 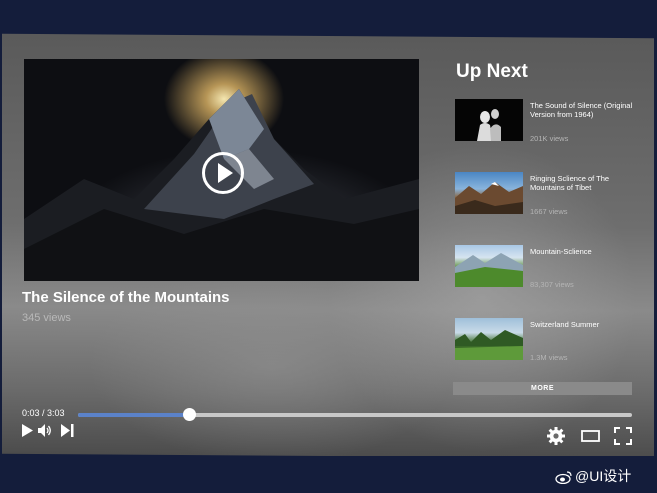 What do you see at coordinates (328, 18) in the screenshot?
I see `top-frame` at bounding box center [328, 18].